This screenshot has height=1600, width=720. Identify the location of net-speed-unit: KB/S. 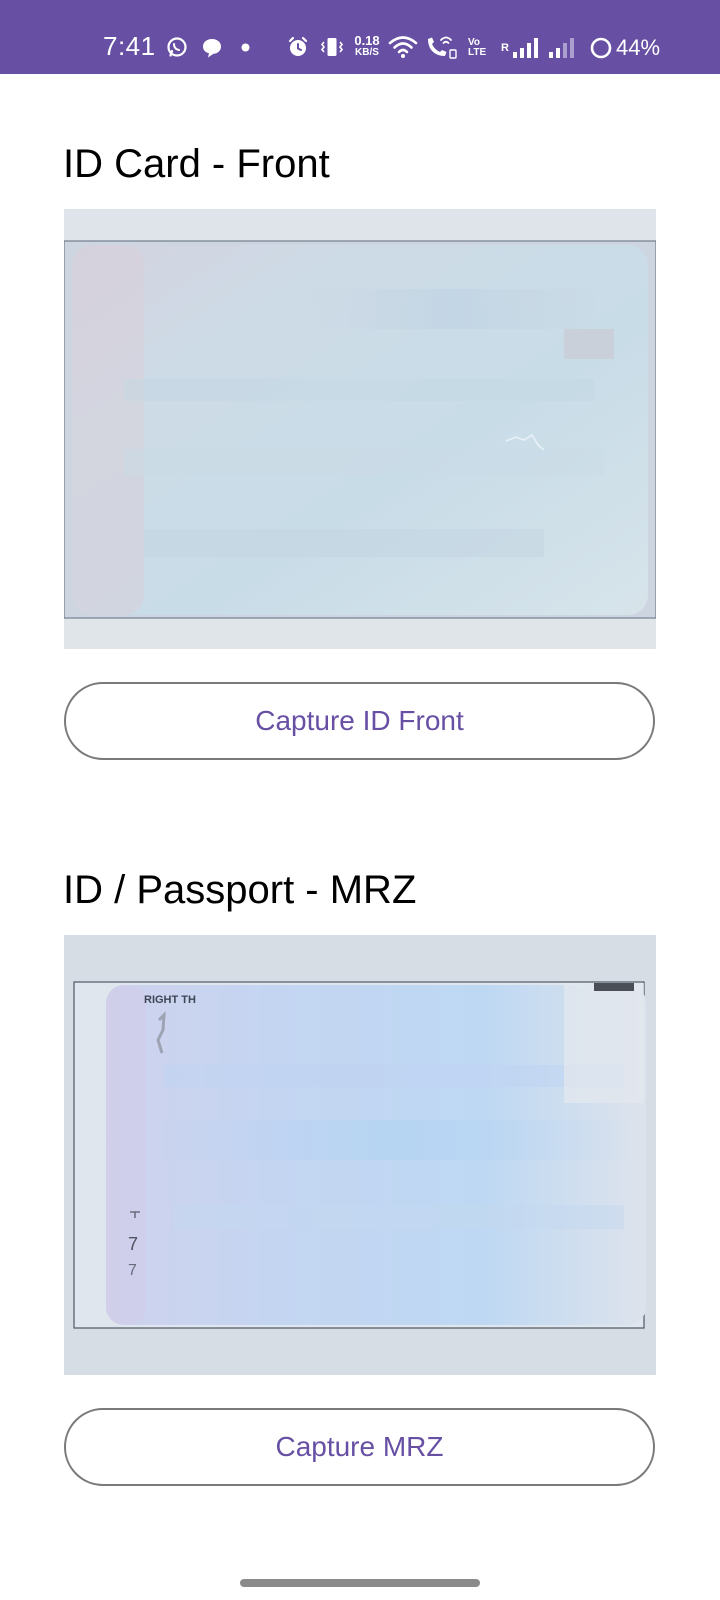
(367, 52).